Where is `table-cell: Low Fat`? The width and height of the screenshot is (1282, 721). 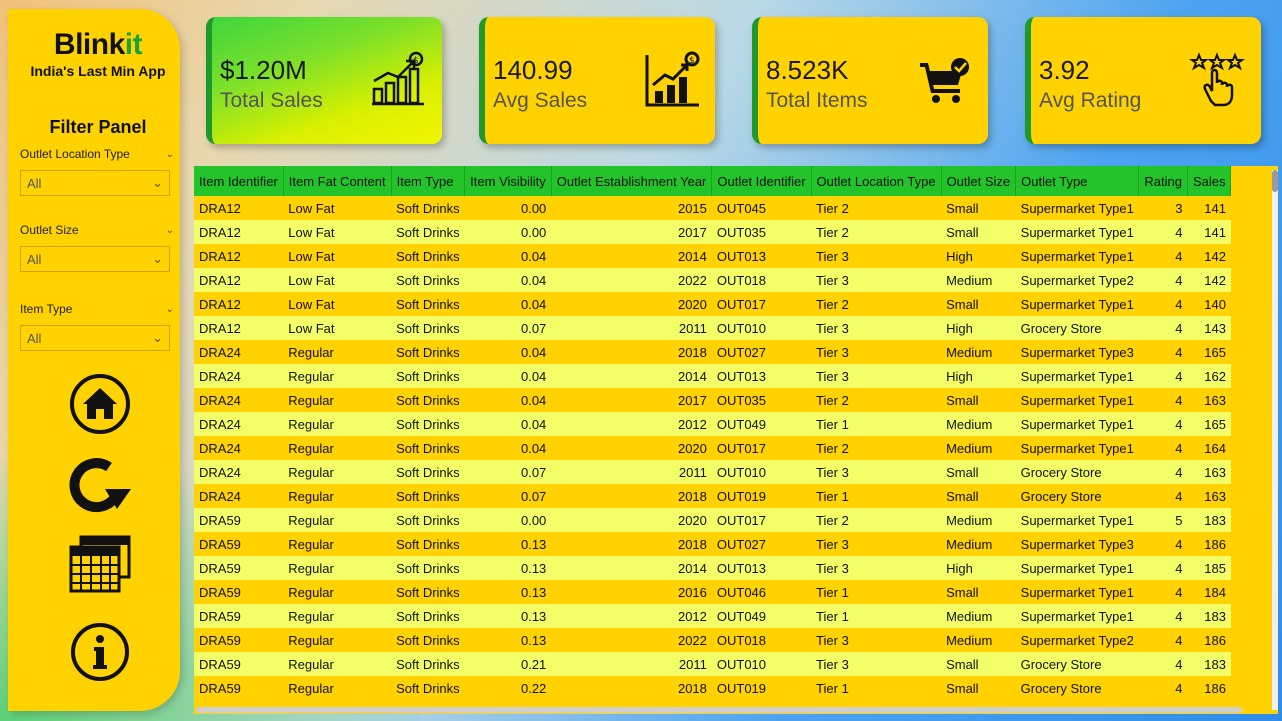
table-cell: Low Fat is located at coordinates (337, 232).